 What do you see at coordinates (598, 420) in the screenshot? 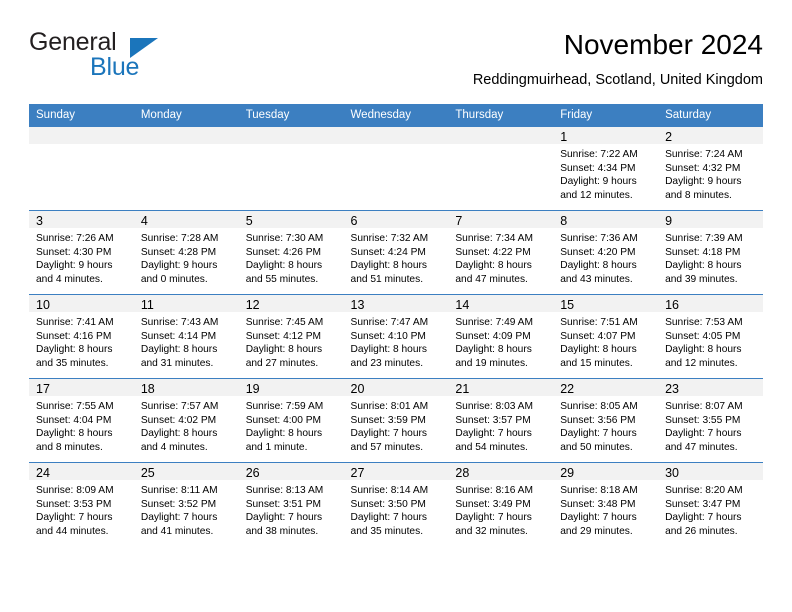
I see `day-detail-line: Sunset: 3:56 PM` at bounding box center [598, 420].